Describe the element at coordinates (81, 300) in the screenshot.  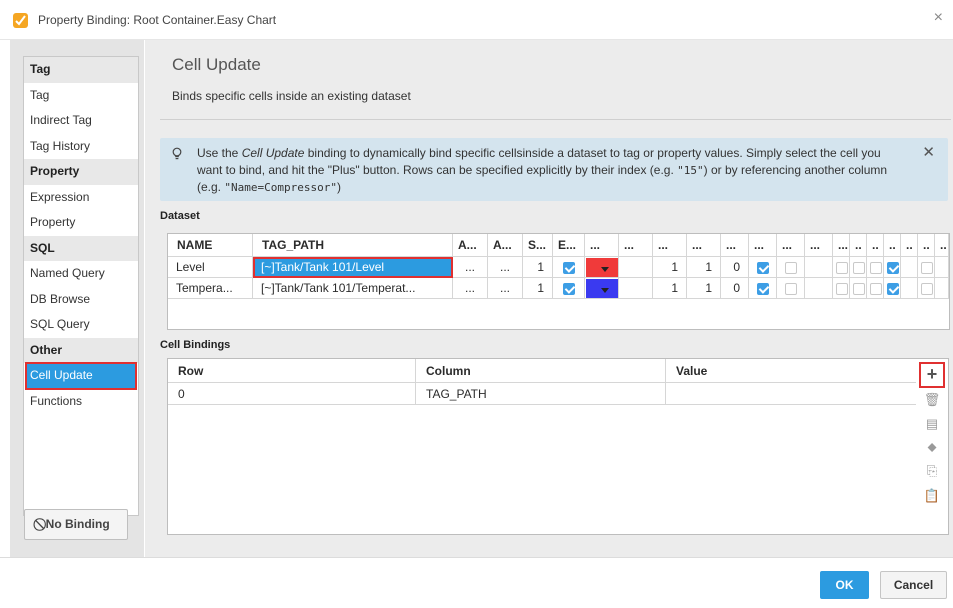
I see `sidebar-item: DB Browse` at that location.